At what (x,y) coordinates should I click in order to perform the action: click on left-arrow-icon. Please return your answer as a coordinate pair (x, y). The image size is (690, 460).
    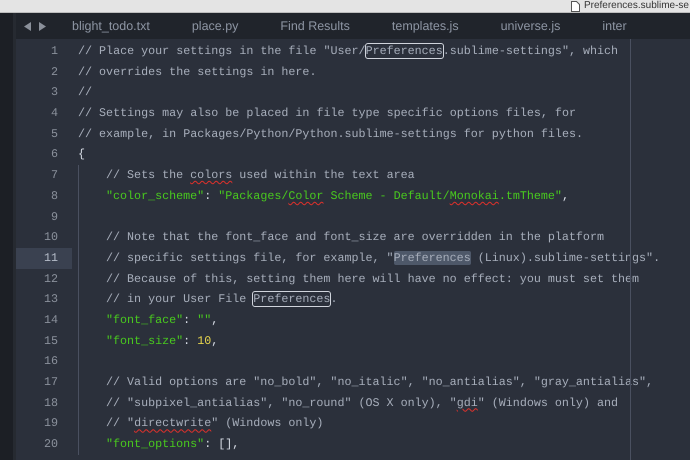
    Looking at the image, I should click on (27, 26).